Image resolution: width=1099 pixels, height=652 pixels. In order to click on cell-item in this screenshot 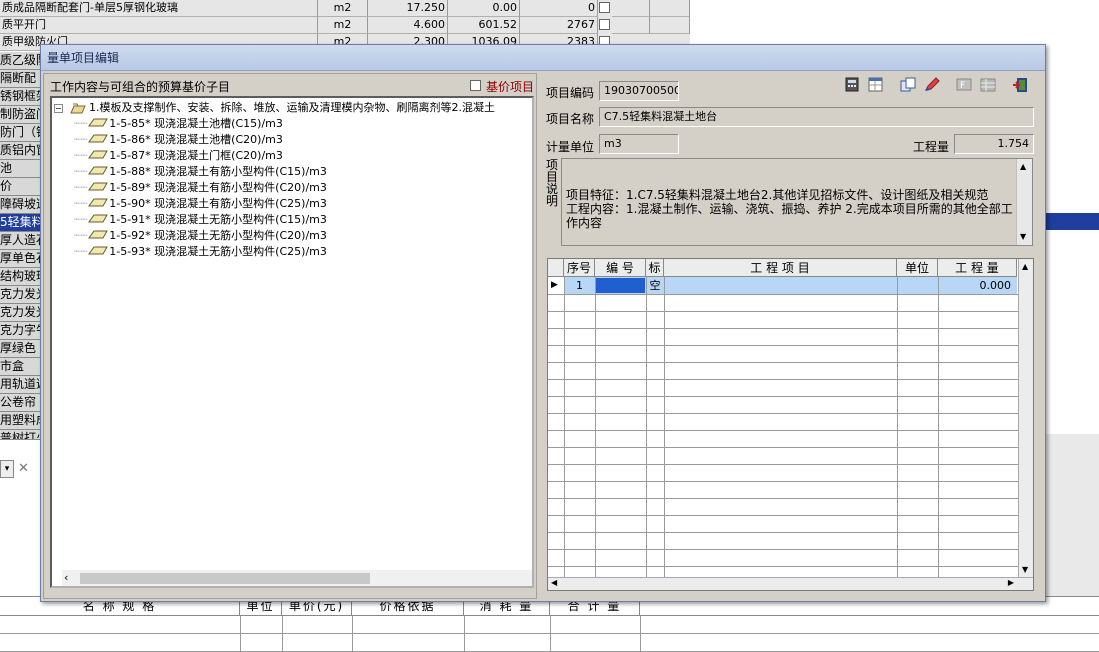, I will do `click(780, 285)`.